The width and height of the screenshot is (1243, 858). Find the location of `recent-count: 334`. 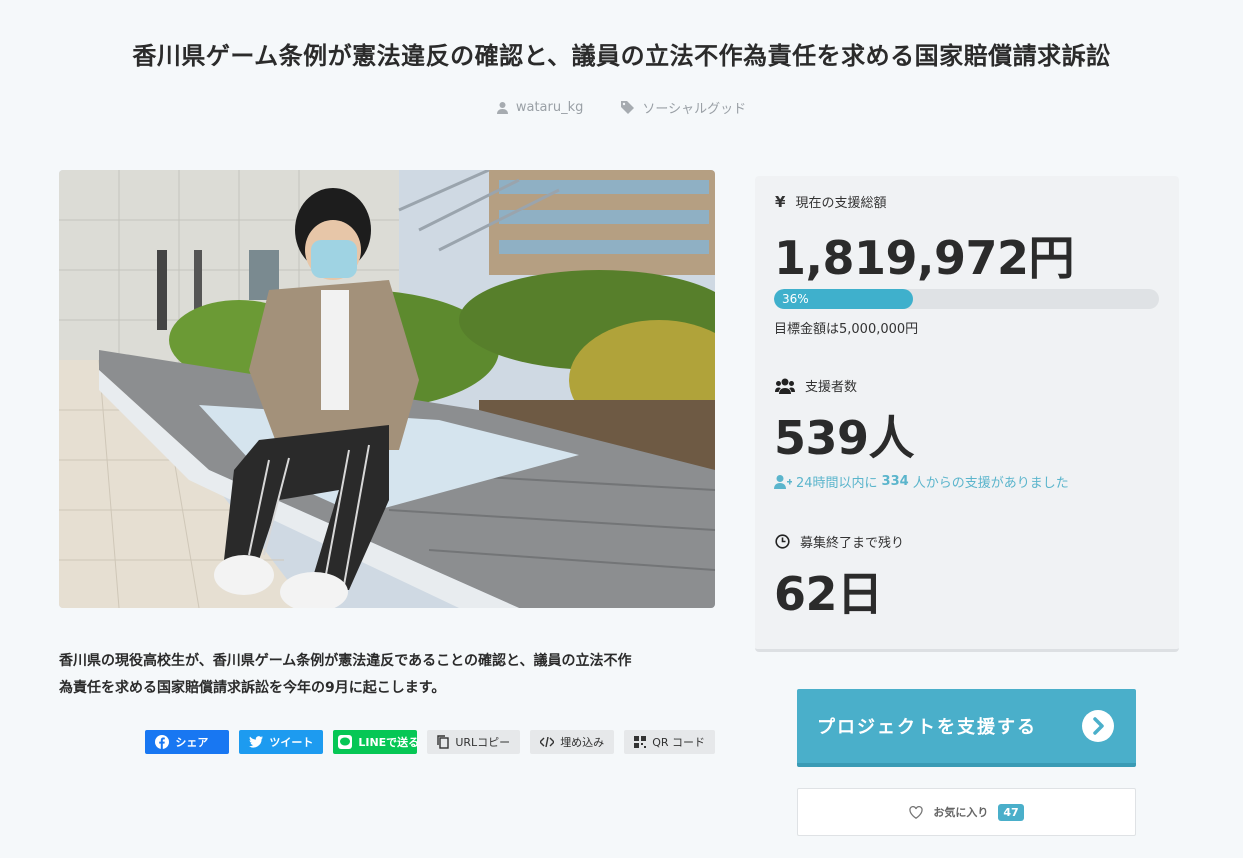

recent-count: 334 is located at coordinates (895, 481).